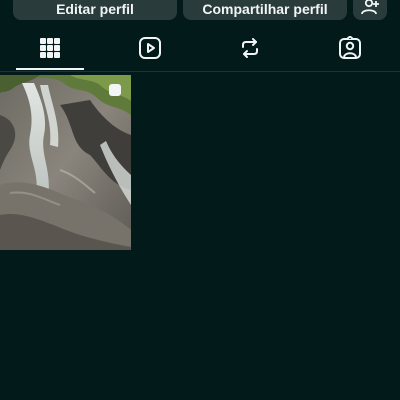  I want to click on grid-icon, so click(50, 47).